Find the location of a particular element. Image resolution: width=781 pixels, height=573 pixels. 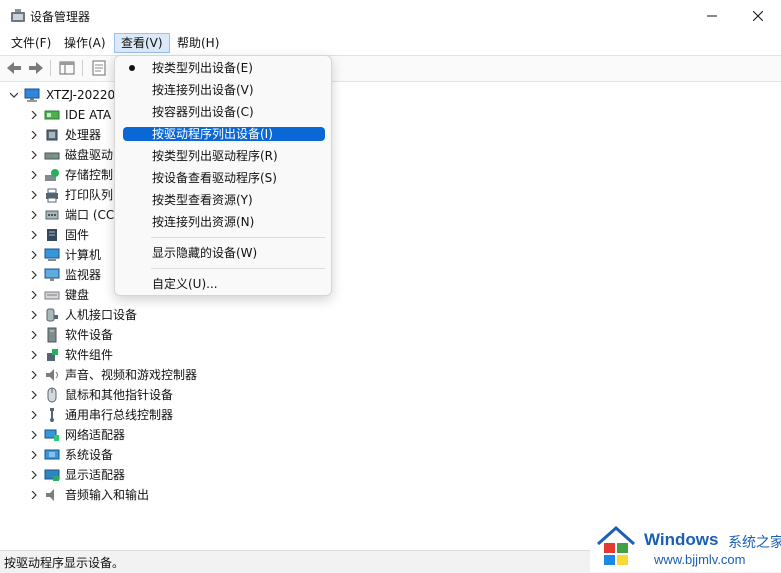

tree-item-label: 磁盘驱动 is located at coordinates (89, 155).